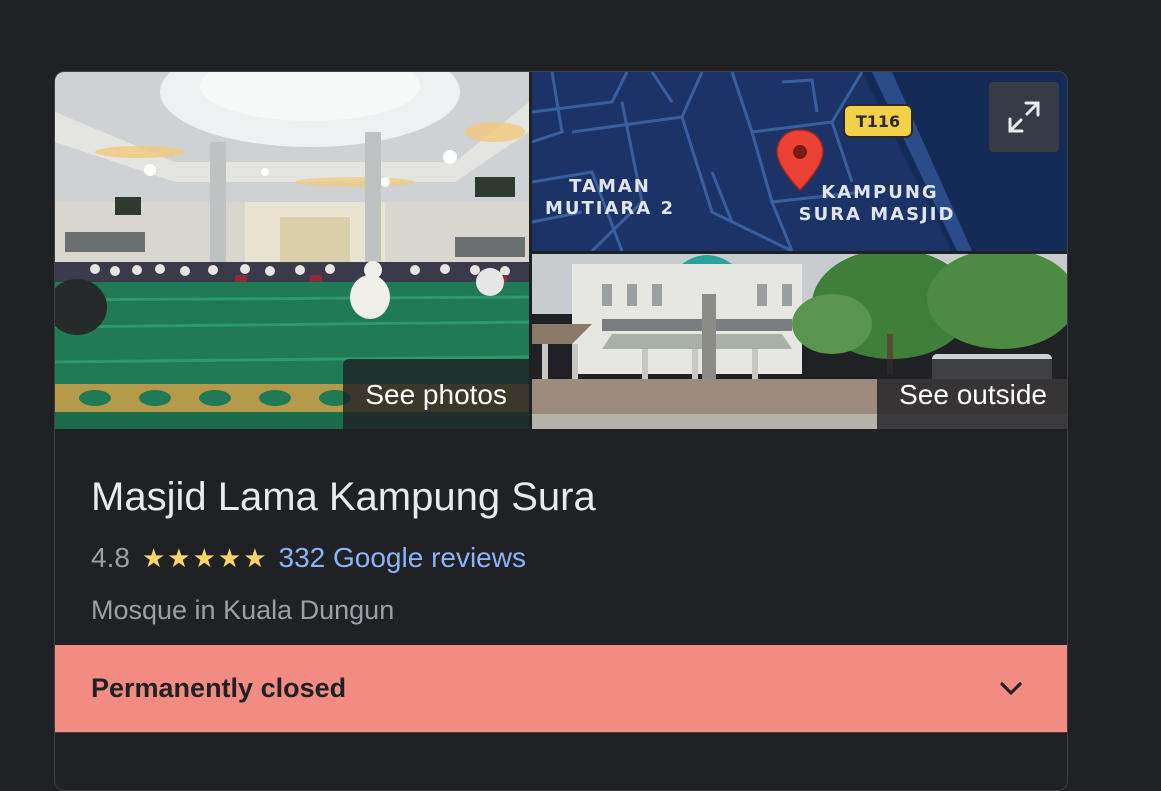  What do you see at coordinates (402, 558) in the screenshot?
I see `google-reviews-link: 332 Google reviews` at bounding box center [402, 558].